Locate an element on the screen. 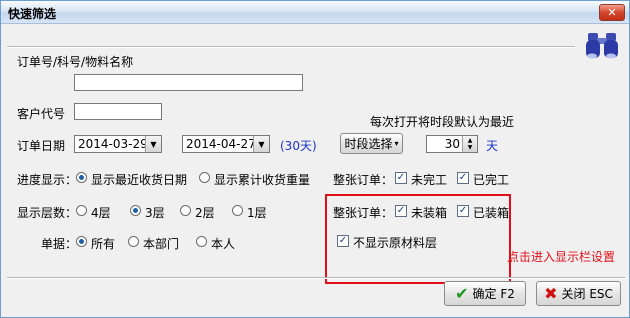 The height and width of the screenshot is (318, 630). footer-divider is located at coordinates (316, 278).